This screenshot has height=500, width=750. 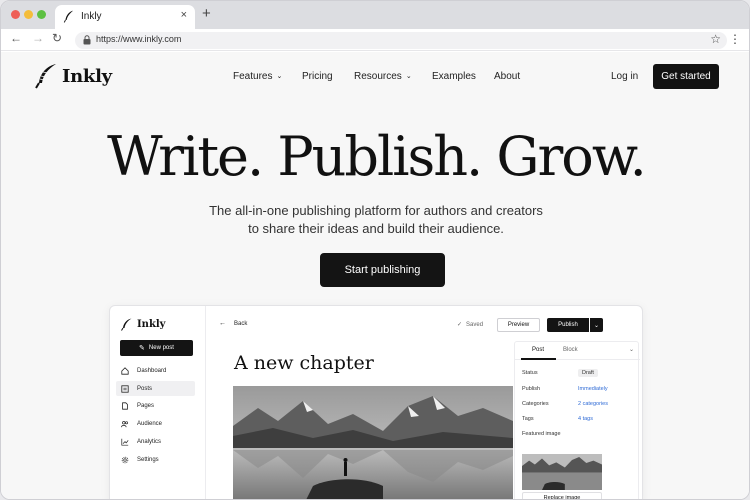 I want to click on nav-resources: Resources ⌄, so click(x=383, y=76).